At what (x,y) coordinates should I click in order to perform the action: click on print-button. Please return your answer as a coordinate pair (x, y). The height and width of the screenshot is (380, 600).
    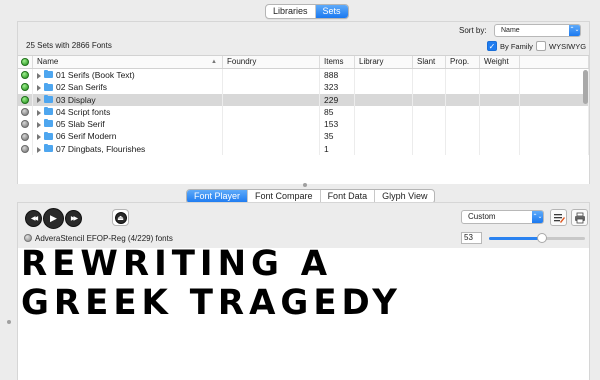
    Looking at the image, I should click on (579, 217).